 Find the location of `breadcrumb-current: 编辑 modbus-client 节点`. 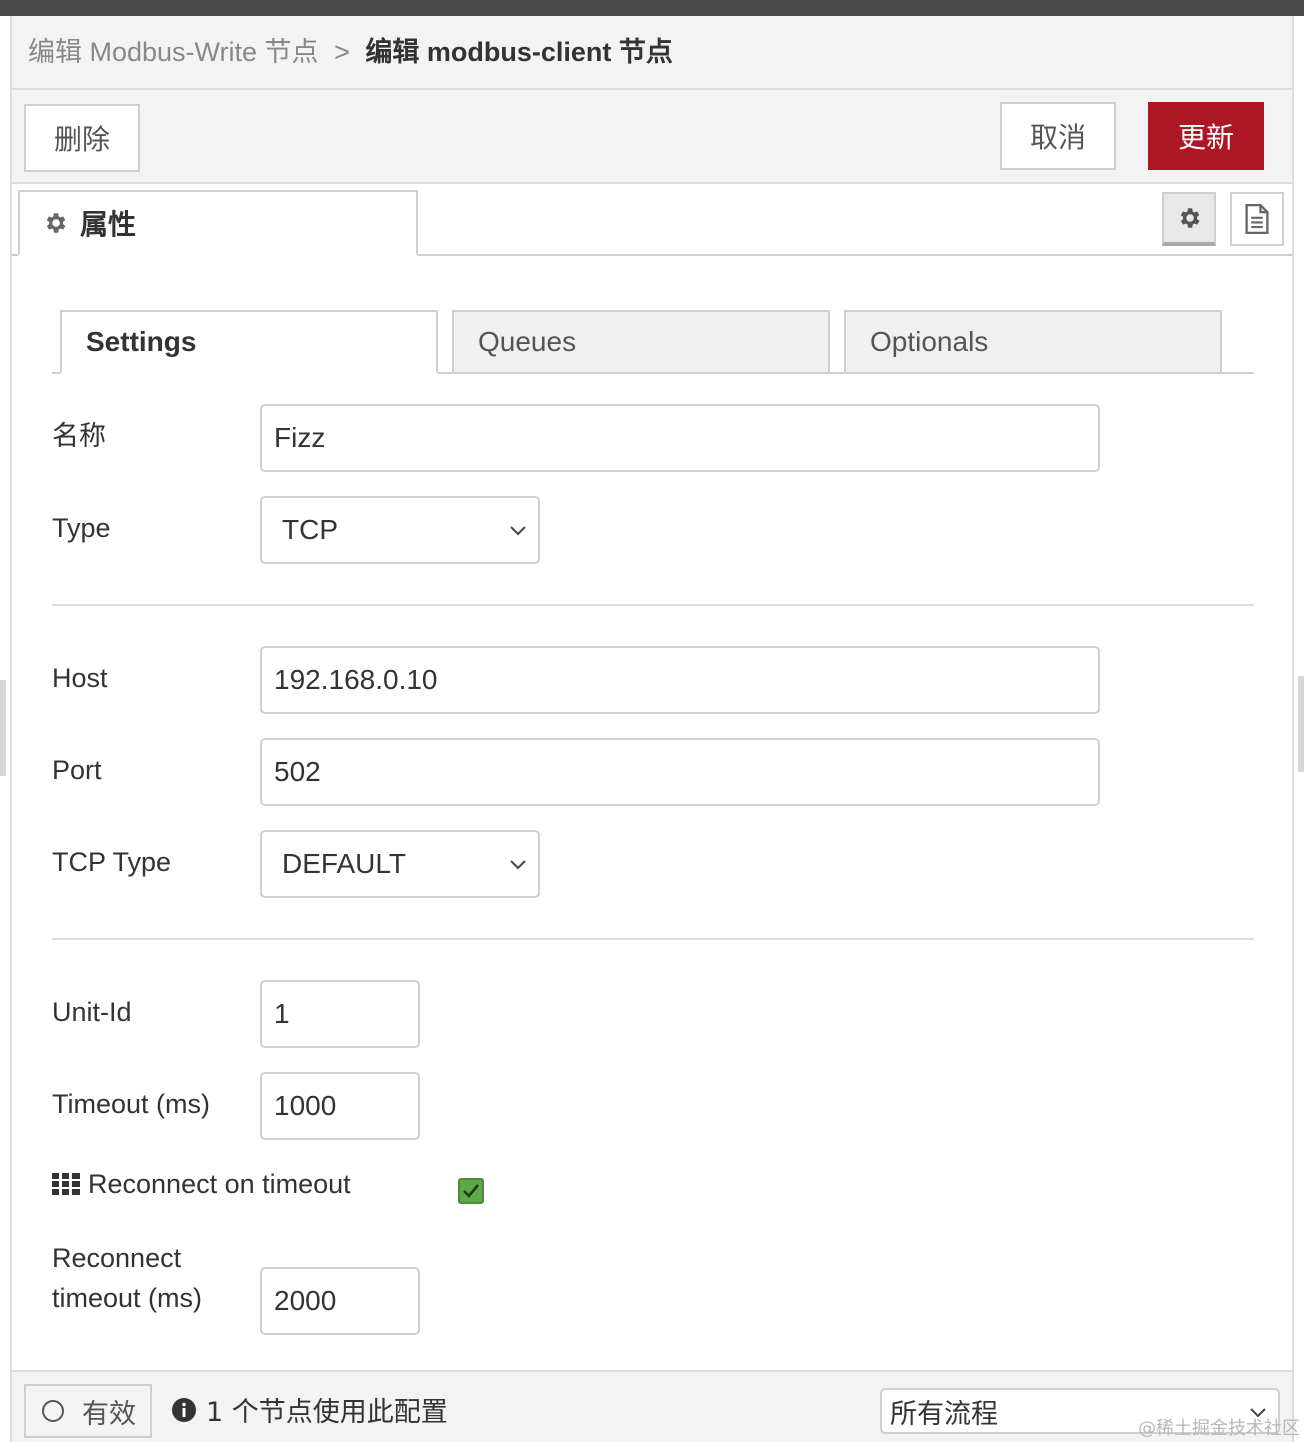

breadcrumb-current: 编辑 modbus-client 节点 is located at coordinates (519, 52).